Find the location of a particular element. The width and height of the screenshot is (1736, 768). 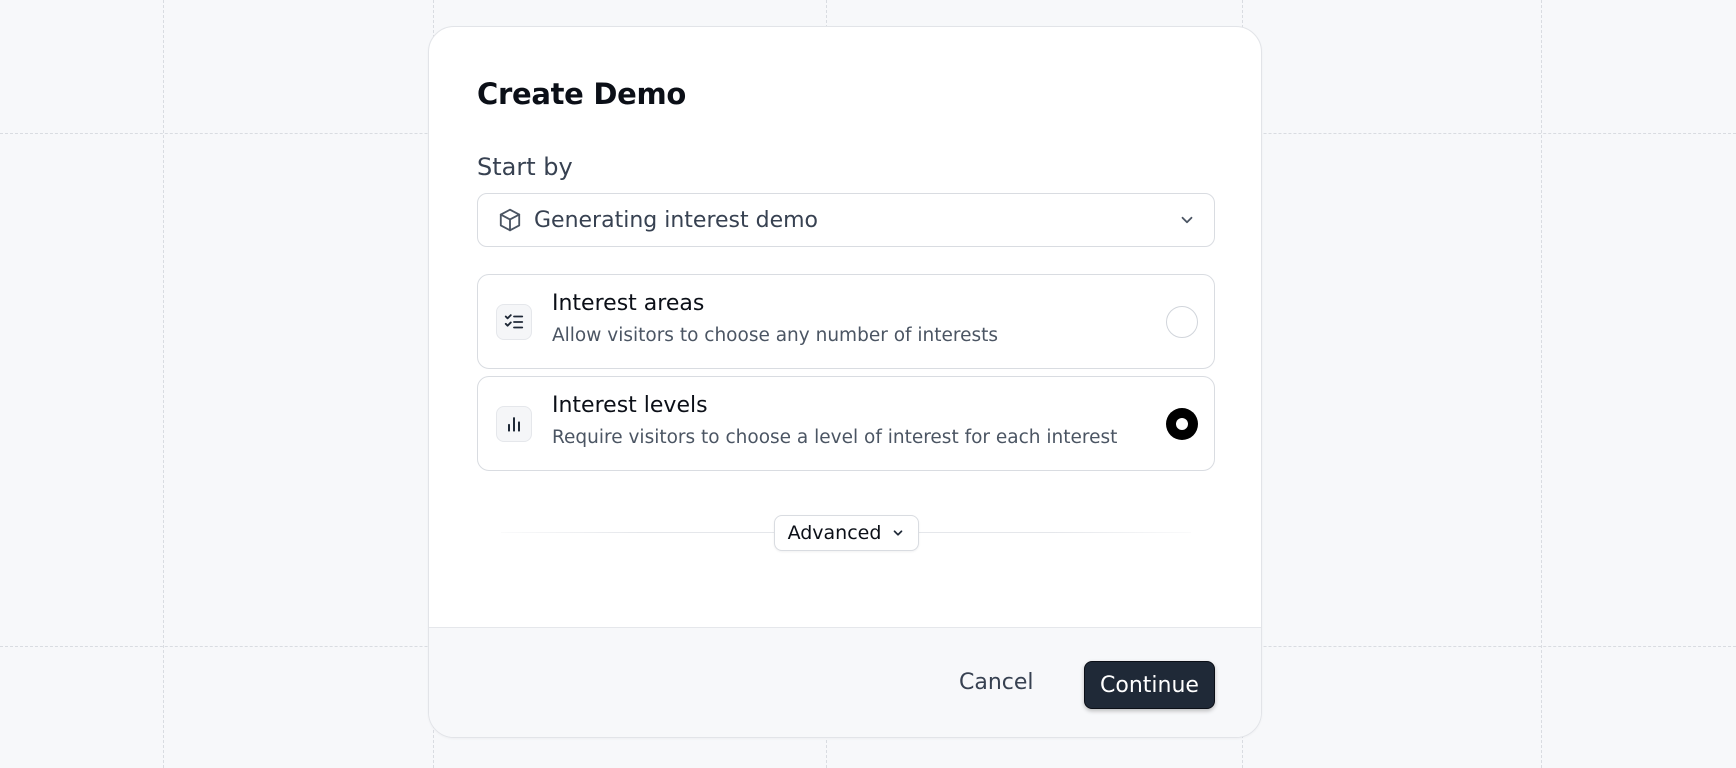

cancel-button: Cancel is located at coordinates (996, 682).